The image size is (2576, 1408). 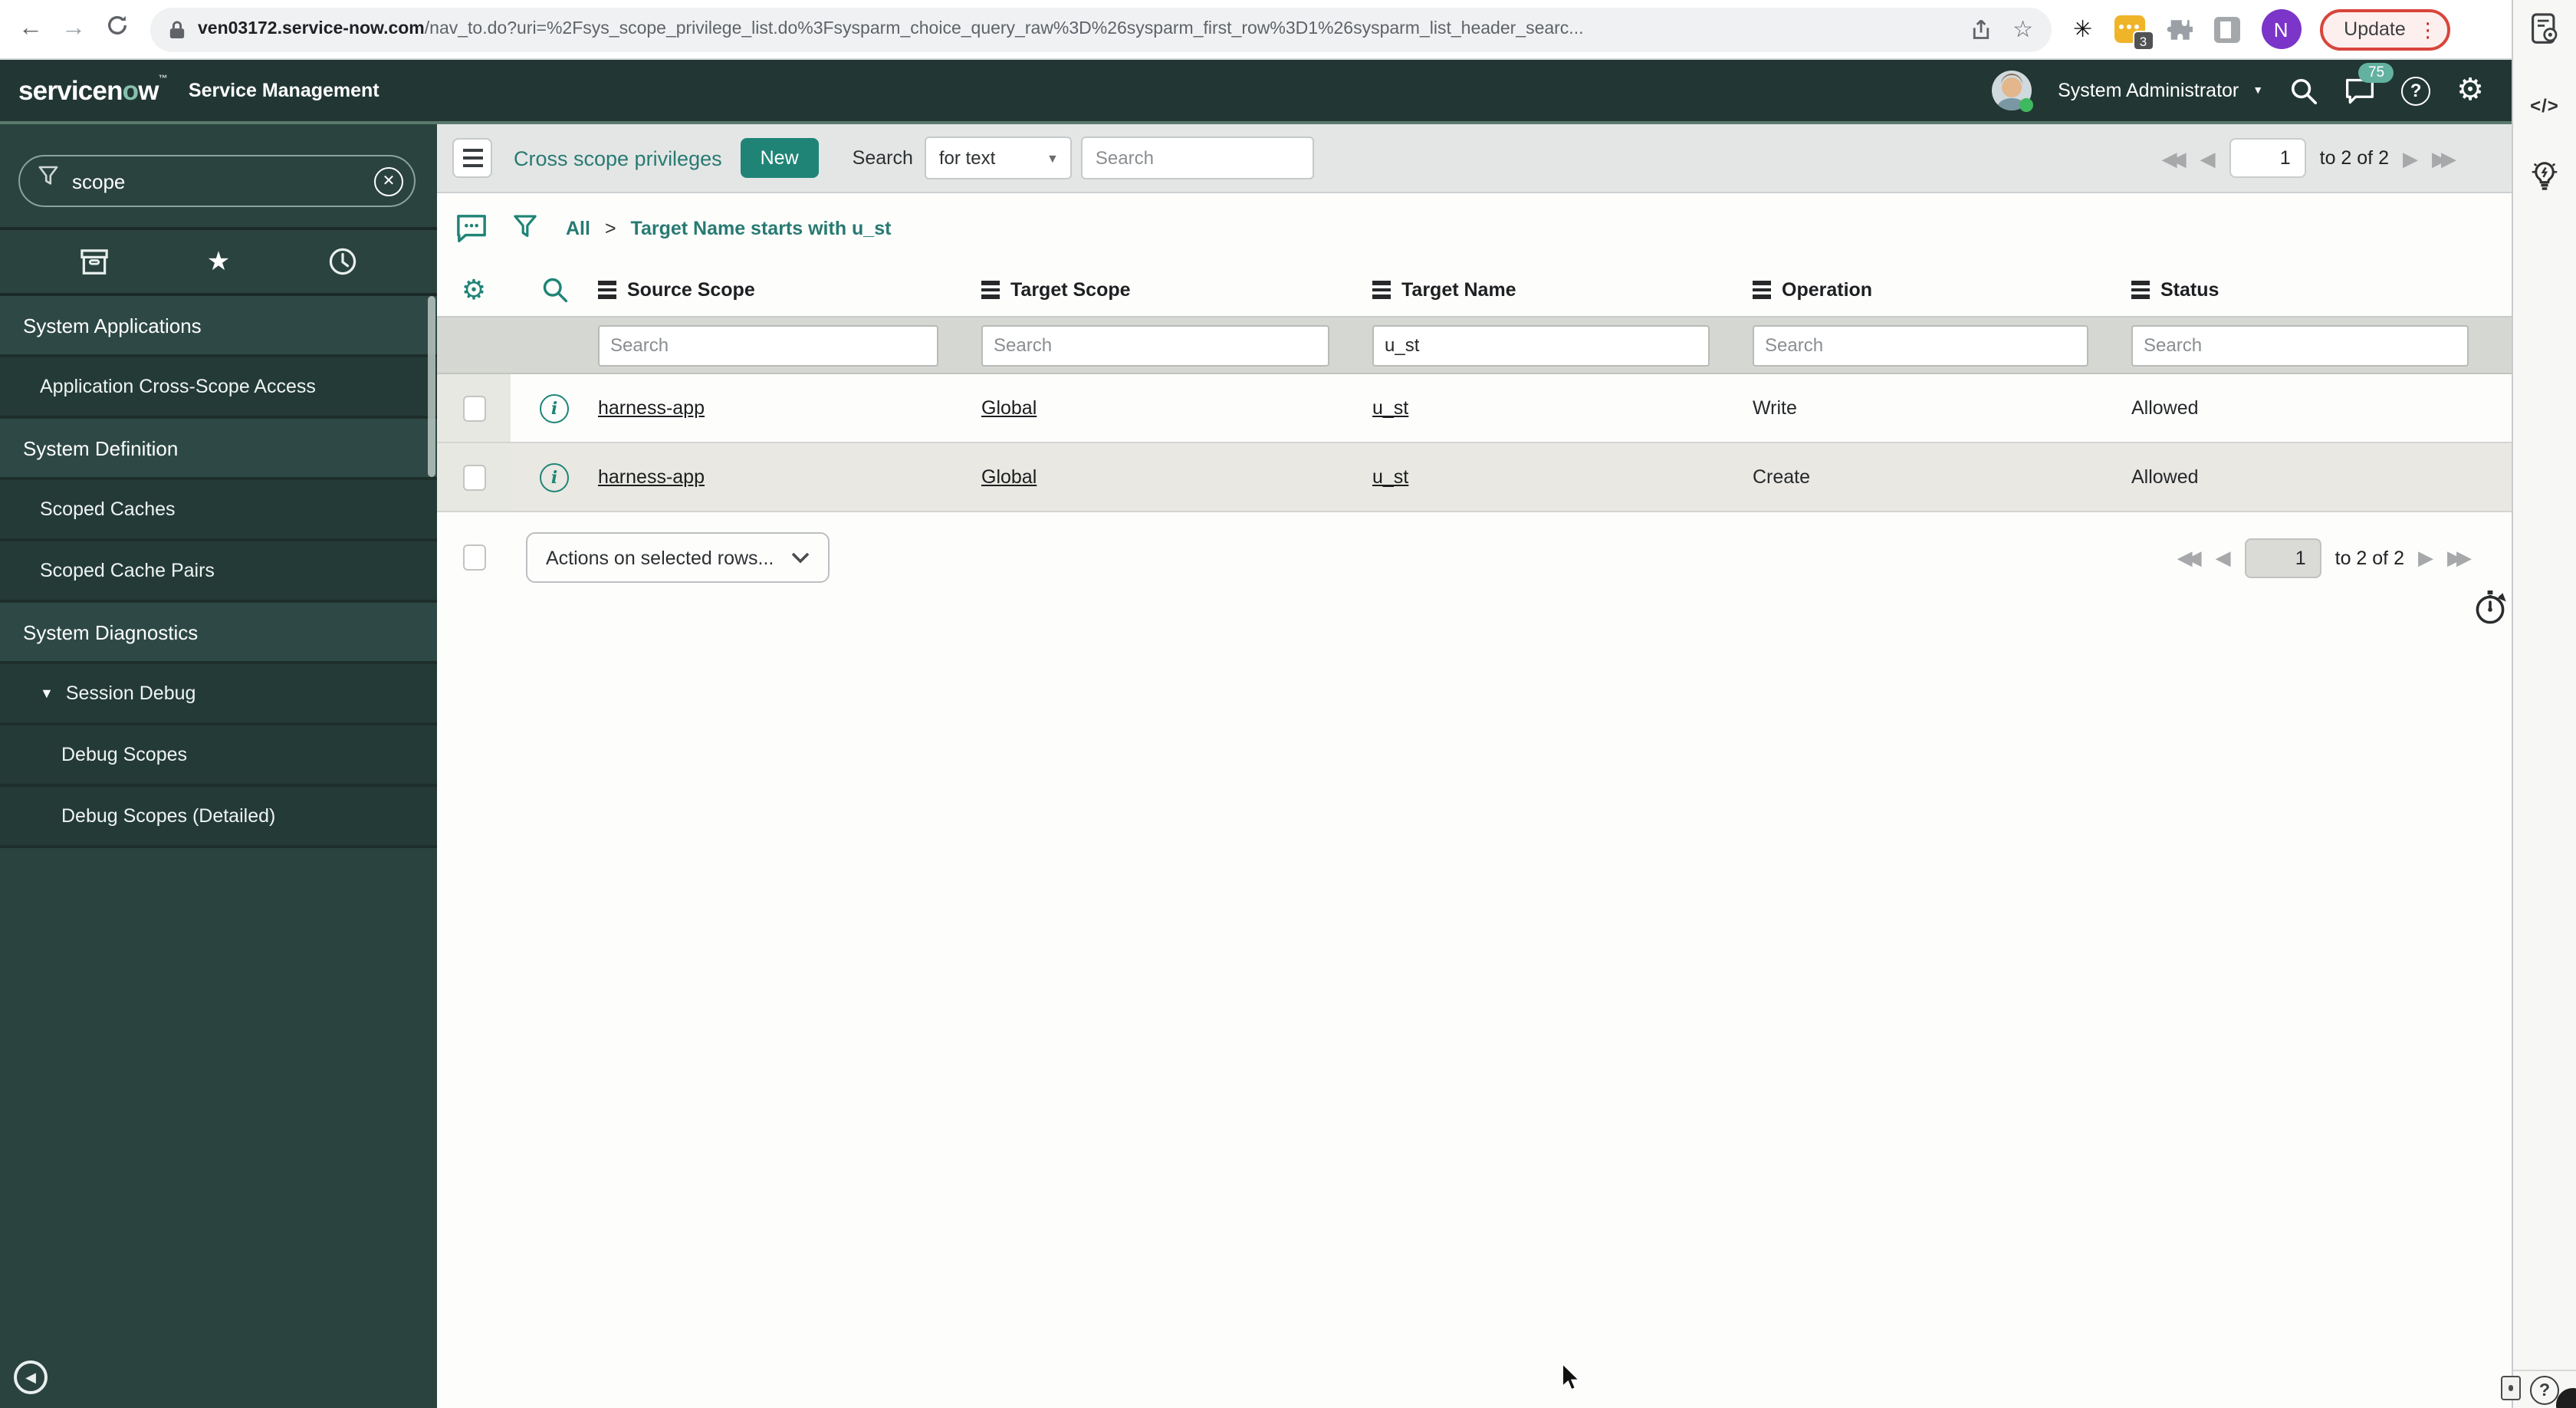 I want to click on reload-icon, so click(x=117, y=29).